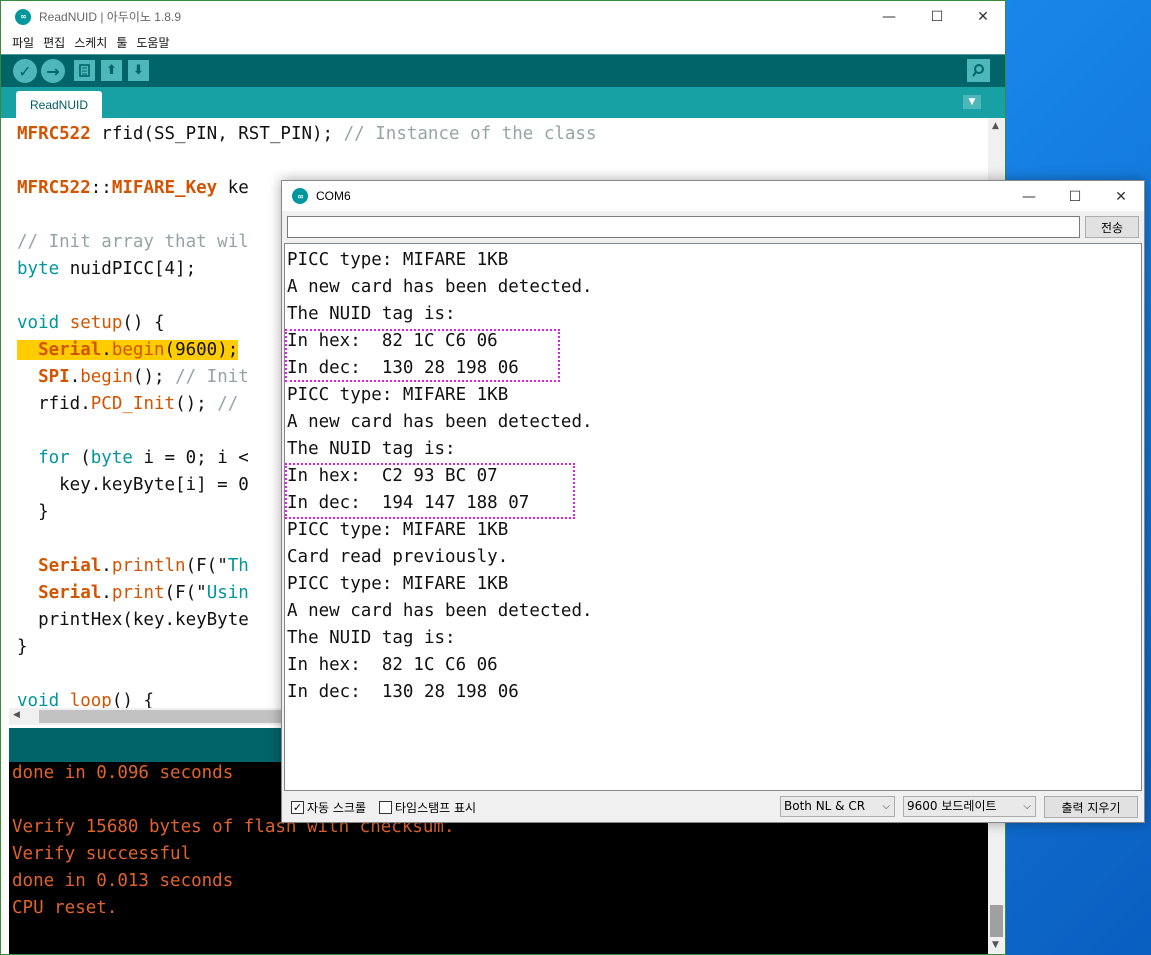 The height and width of the screenshot is (955, 1151). What do you see at coordinates (23, 42) in the screenshot?
I see `menu-file: 파일` at bounding box center [23, 42].